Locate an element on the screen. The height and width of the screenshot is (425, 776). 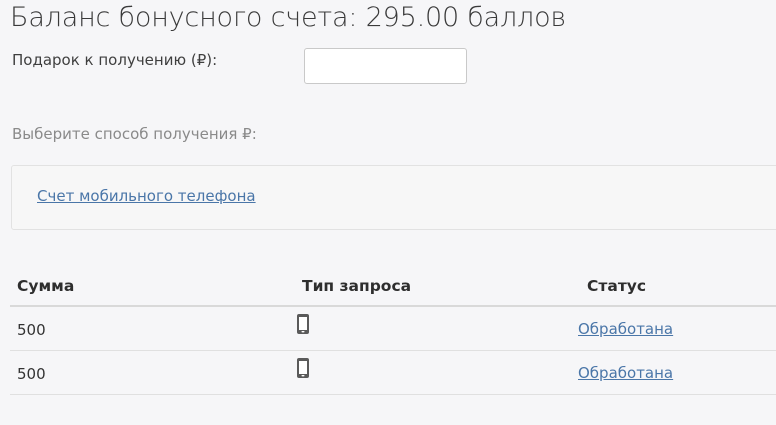
column-header-status: Статус is located at coordinates (617, 286).